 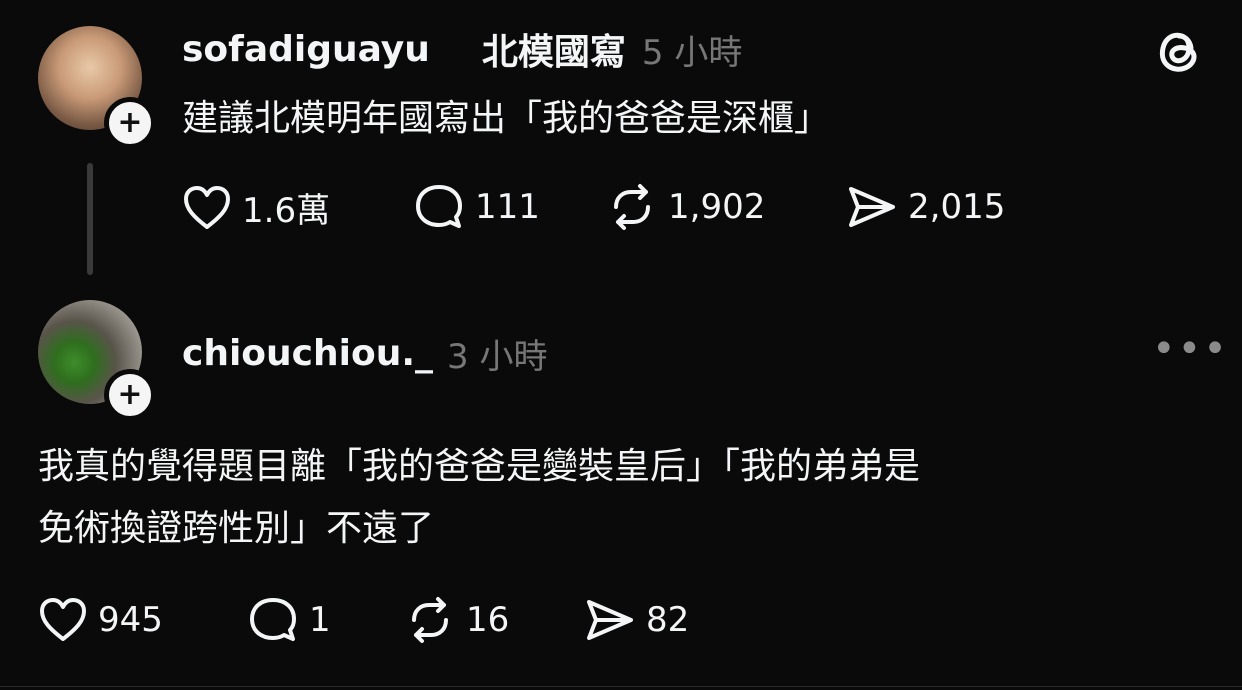 I want to click on post1-comment-button: 111, so click(x=476, y=207).